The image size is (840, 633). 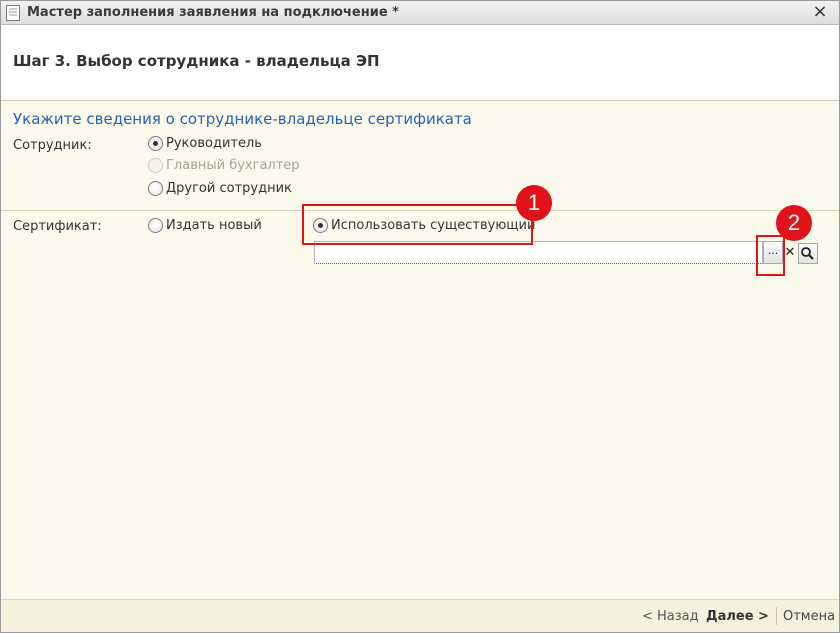 I want to click on callout-badge-2: 2, so click(x=794, y=223).